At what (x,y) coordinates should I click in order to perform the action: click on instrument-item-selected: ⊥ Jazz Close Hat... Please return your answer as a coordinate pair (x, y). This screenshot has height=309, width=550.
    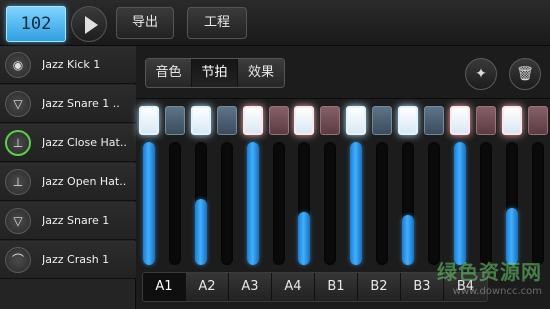
    Looking at the image, I should click on (68, 143).